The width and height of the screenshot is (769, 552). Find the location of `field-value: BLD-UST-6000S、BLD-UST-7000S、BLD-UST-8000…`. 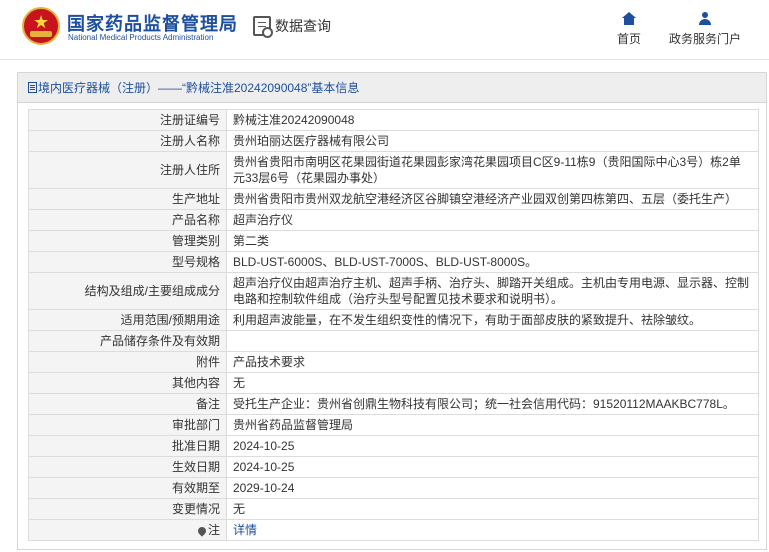

field-value: BLD-UST-6000S、BLD-UST-7000S、BLD-UST-8000… is located at coordinates (492, 262).